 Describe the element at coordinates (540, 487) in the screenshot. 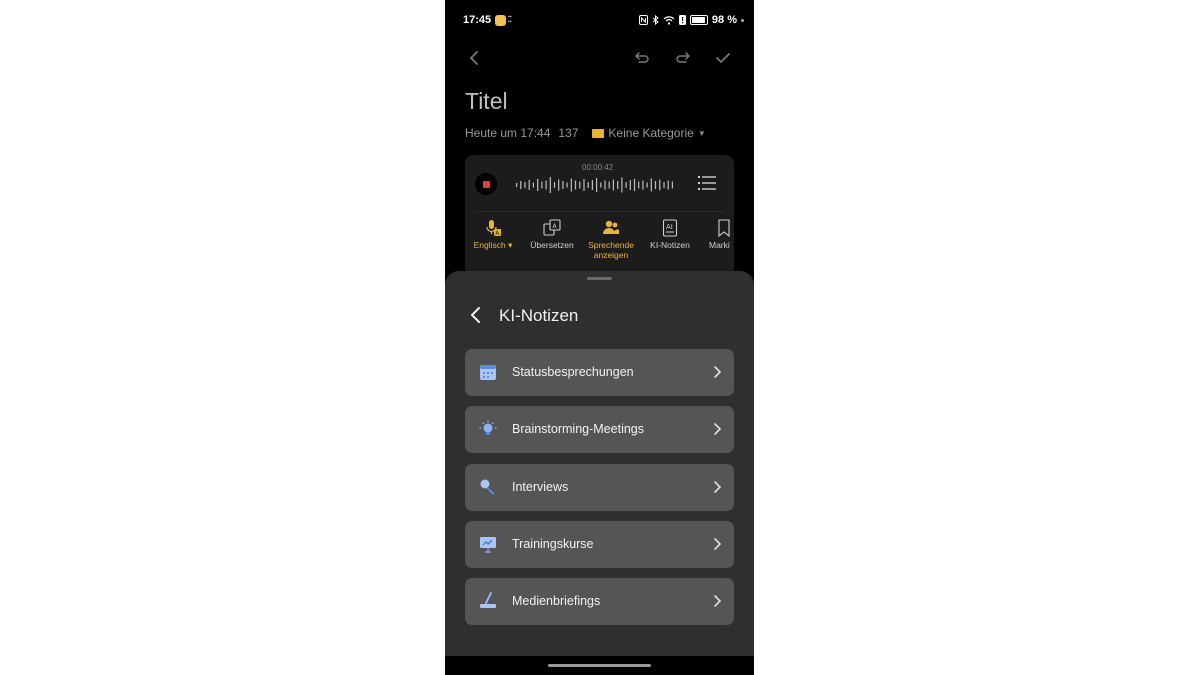

I see `menu-item-label: Interviews` at that location.